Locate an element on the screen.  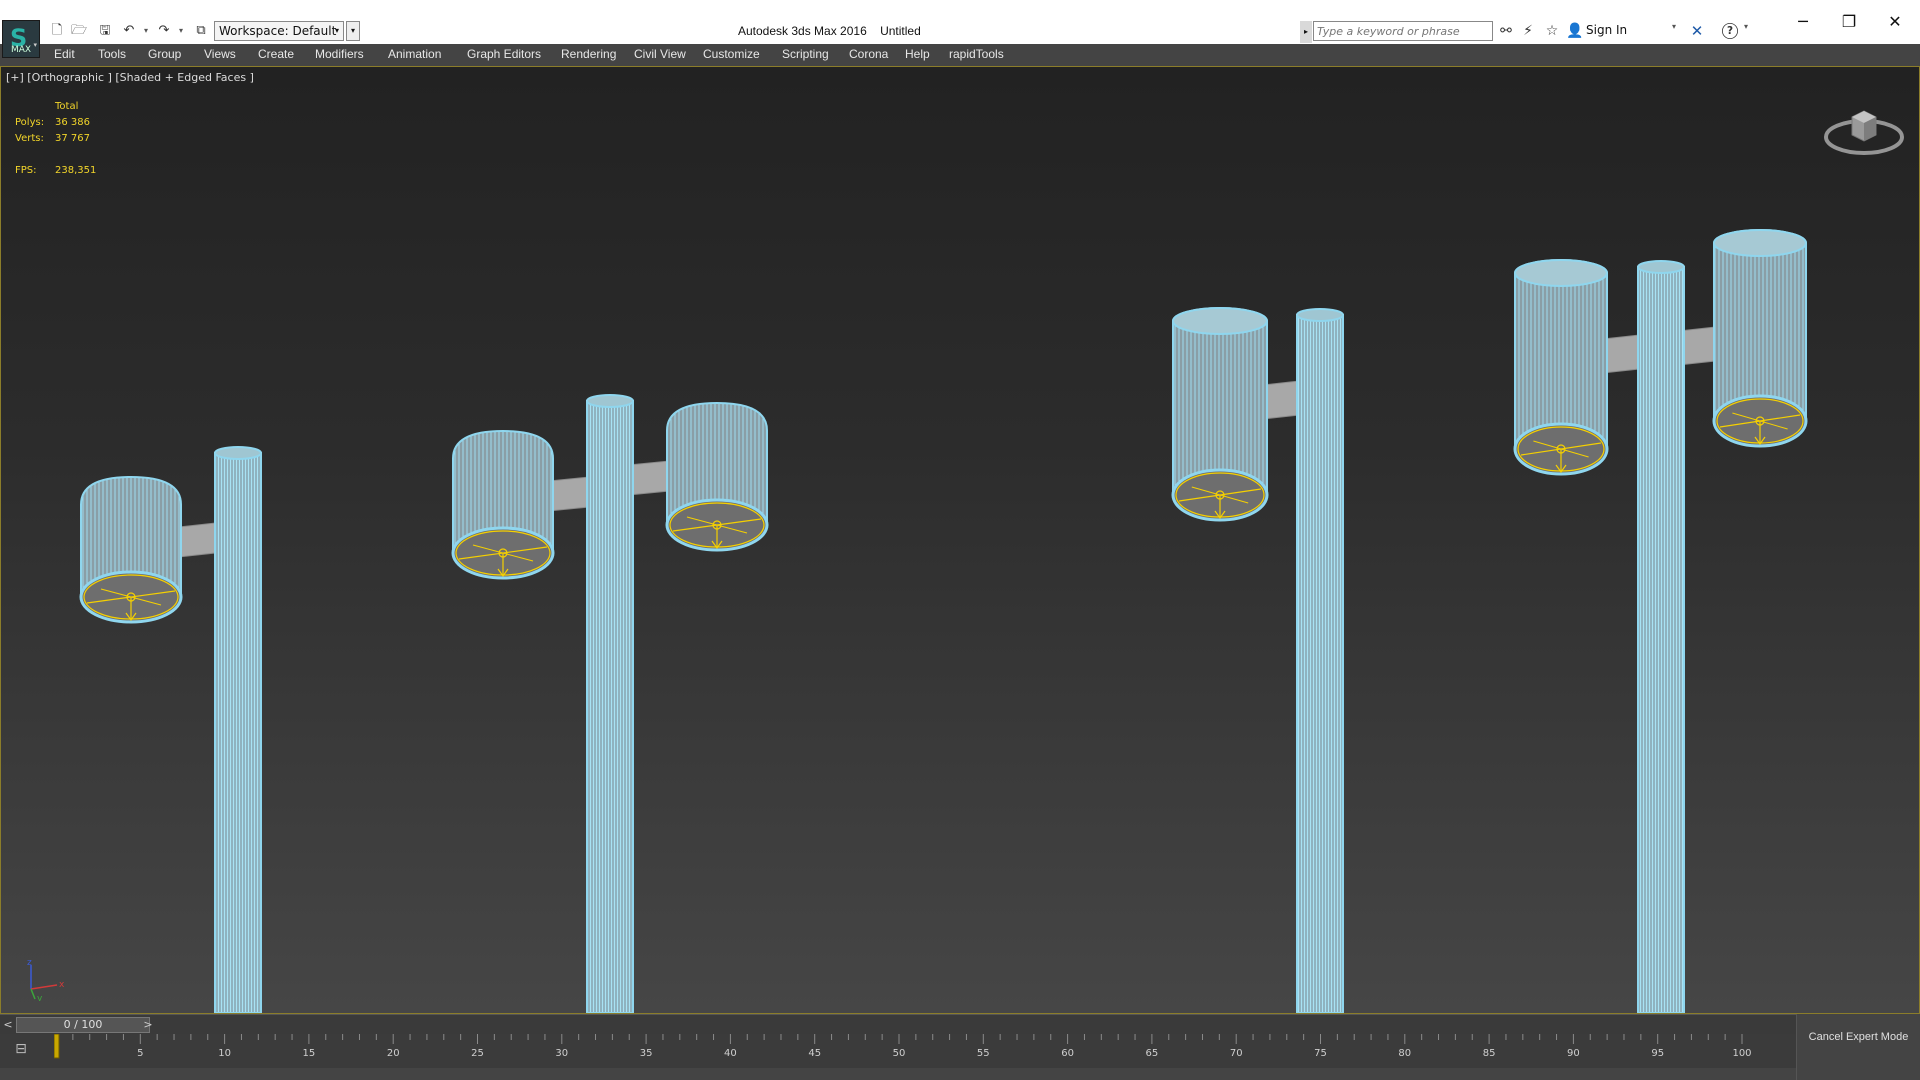
cancel-expert-mode-button: Cancel Expert Mode is located at coordinates (1858, 1047).